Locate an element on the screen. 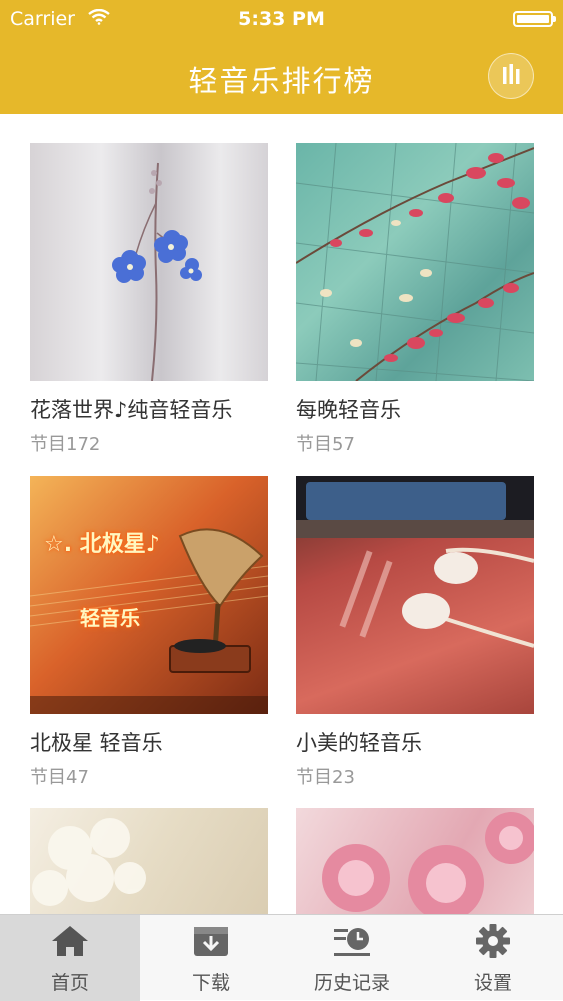 The width and height of the screenshot is (563, 1001). status-bar: Carrier 5:33 PM is located at coordinates (281, 20).